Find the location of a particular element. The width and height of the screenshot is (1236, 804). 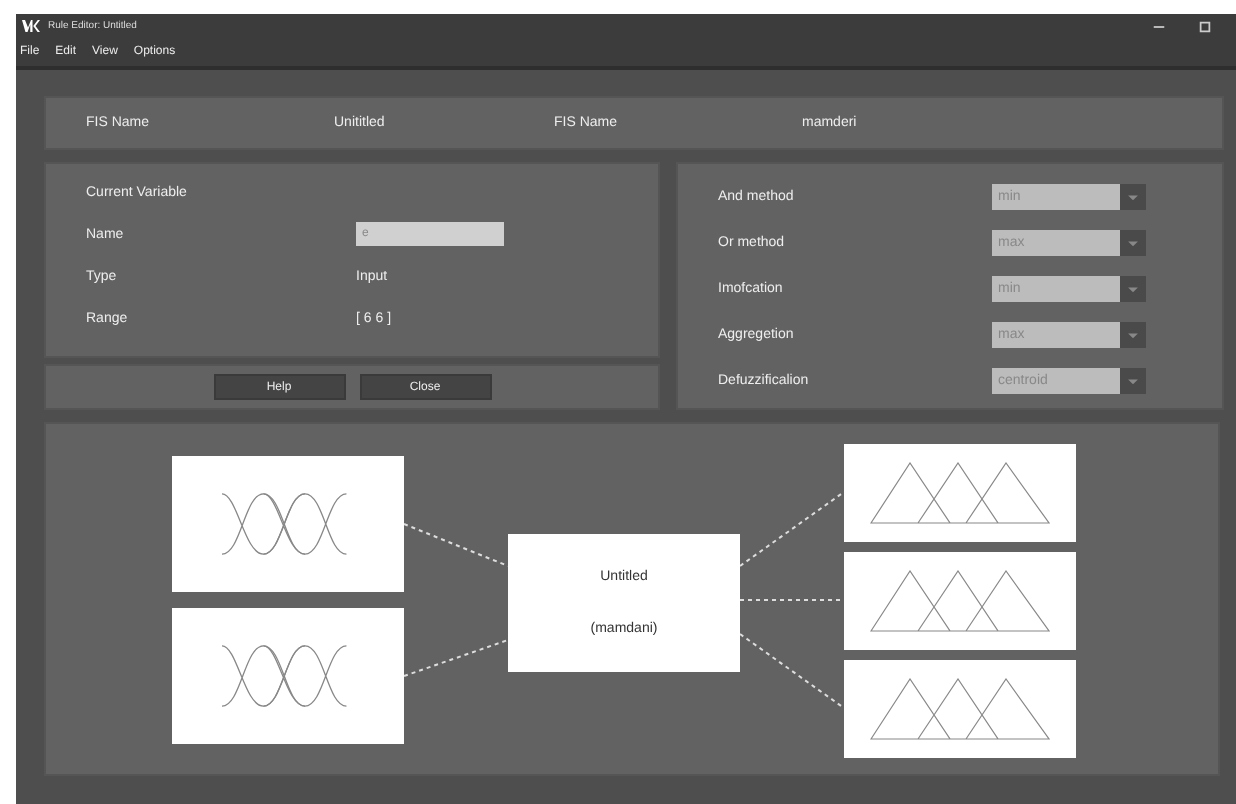

app-logo-icon is located at coordinates (31, 26).